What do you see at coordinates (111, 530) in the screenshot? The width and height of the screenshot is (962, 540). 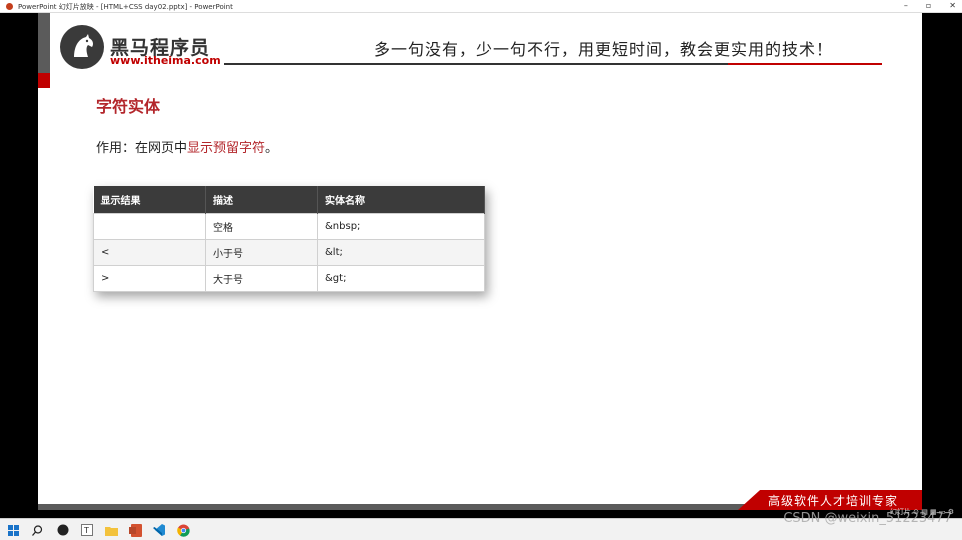 I see `folder-icon` at bounding box center [111, 530].